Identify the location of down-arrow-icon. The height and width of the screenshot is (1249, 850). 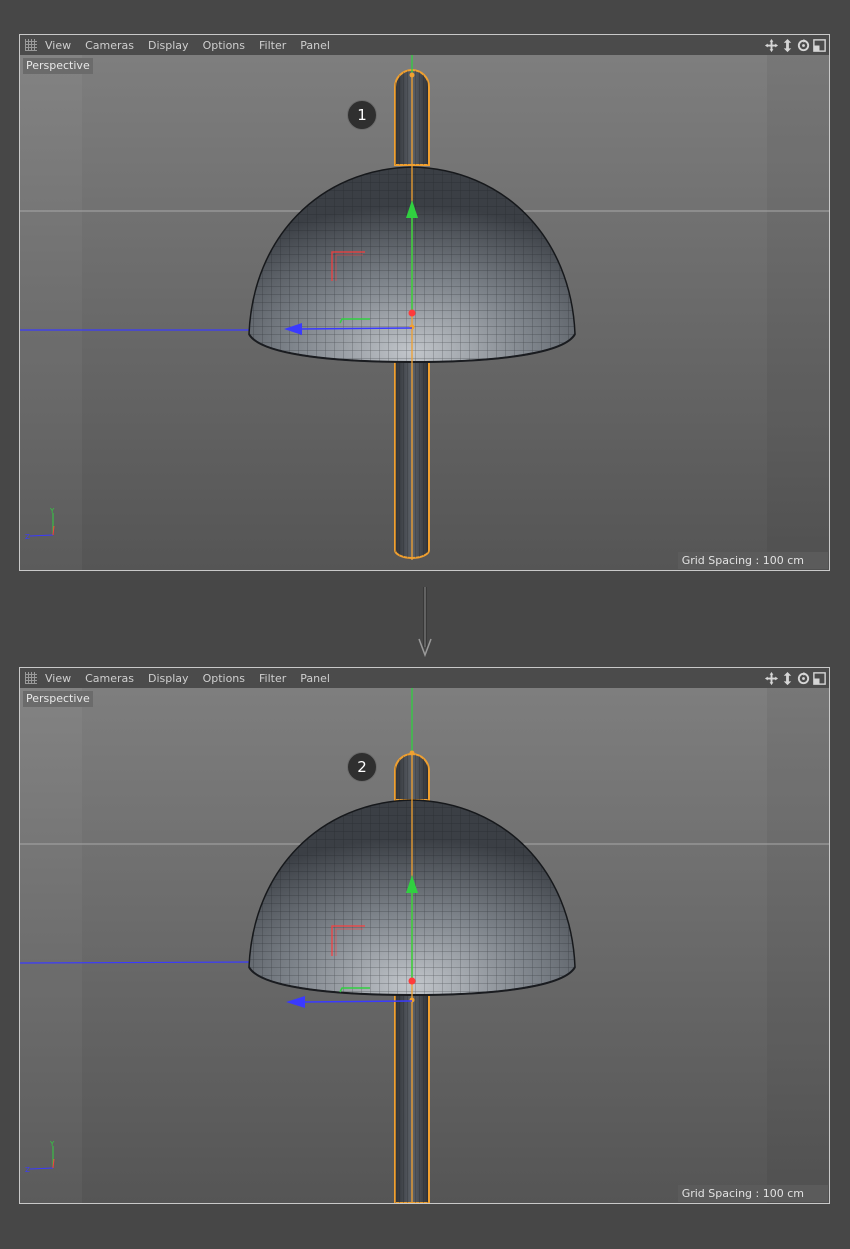
(425, 622).